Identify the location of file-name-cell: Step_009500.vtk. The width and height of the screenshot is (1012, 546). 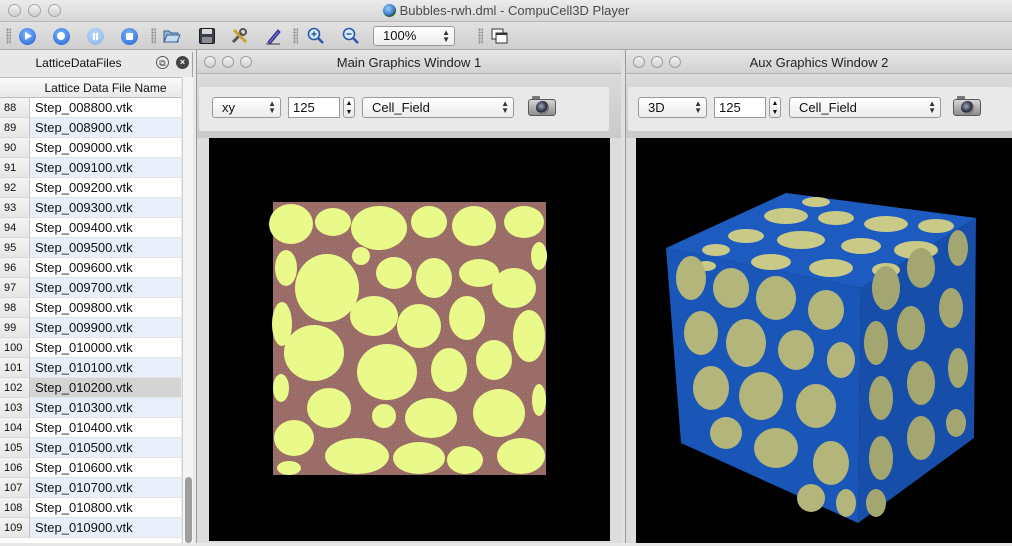
(105, 248).